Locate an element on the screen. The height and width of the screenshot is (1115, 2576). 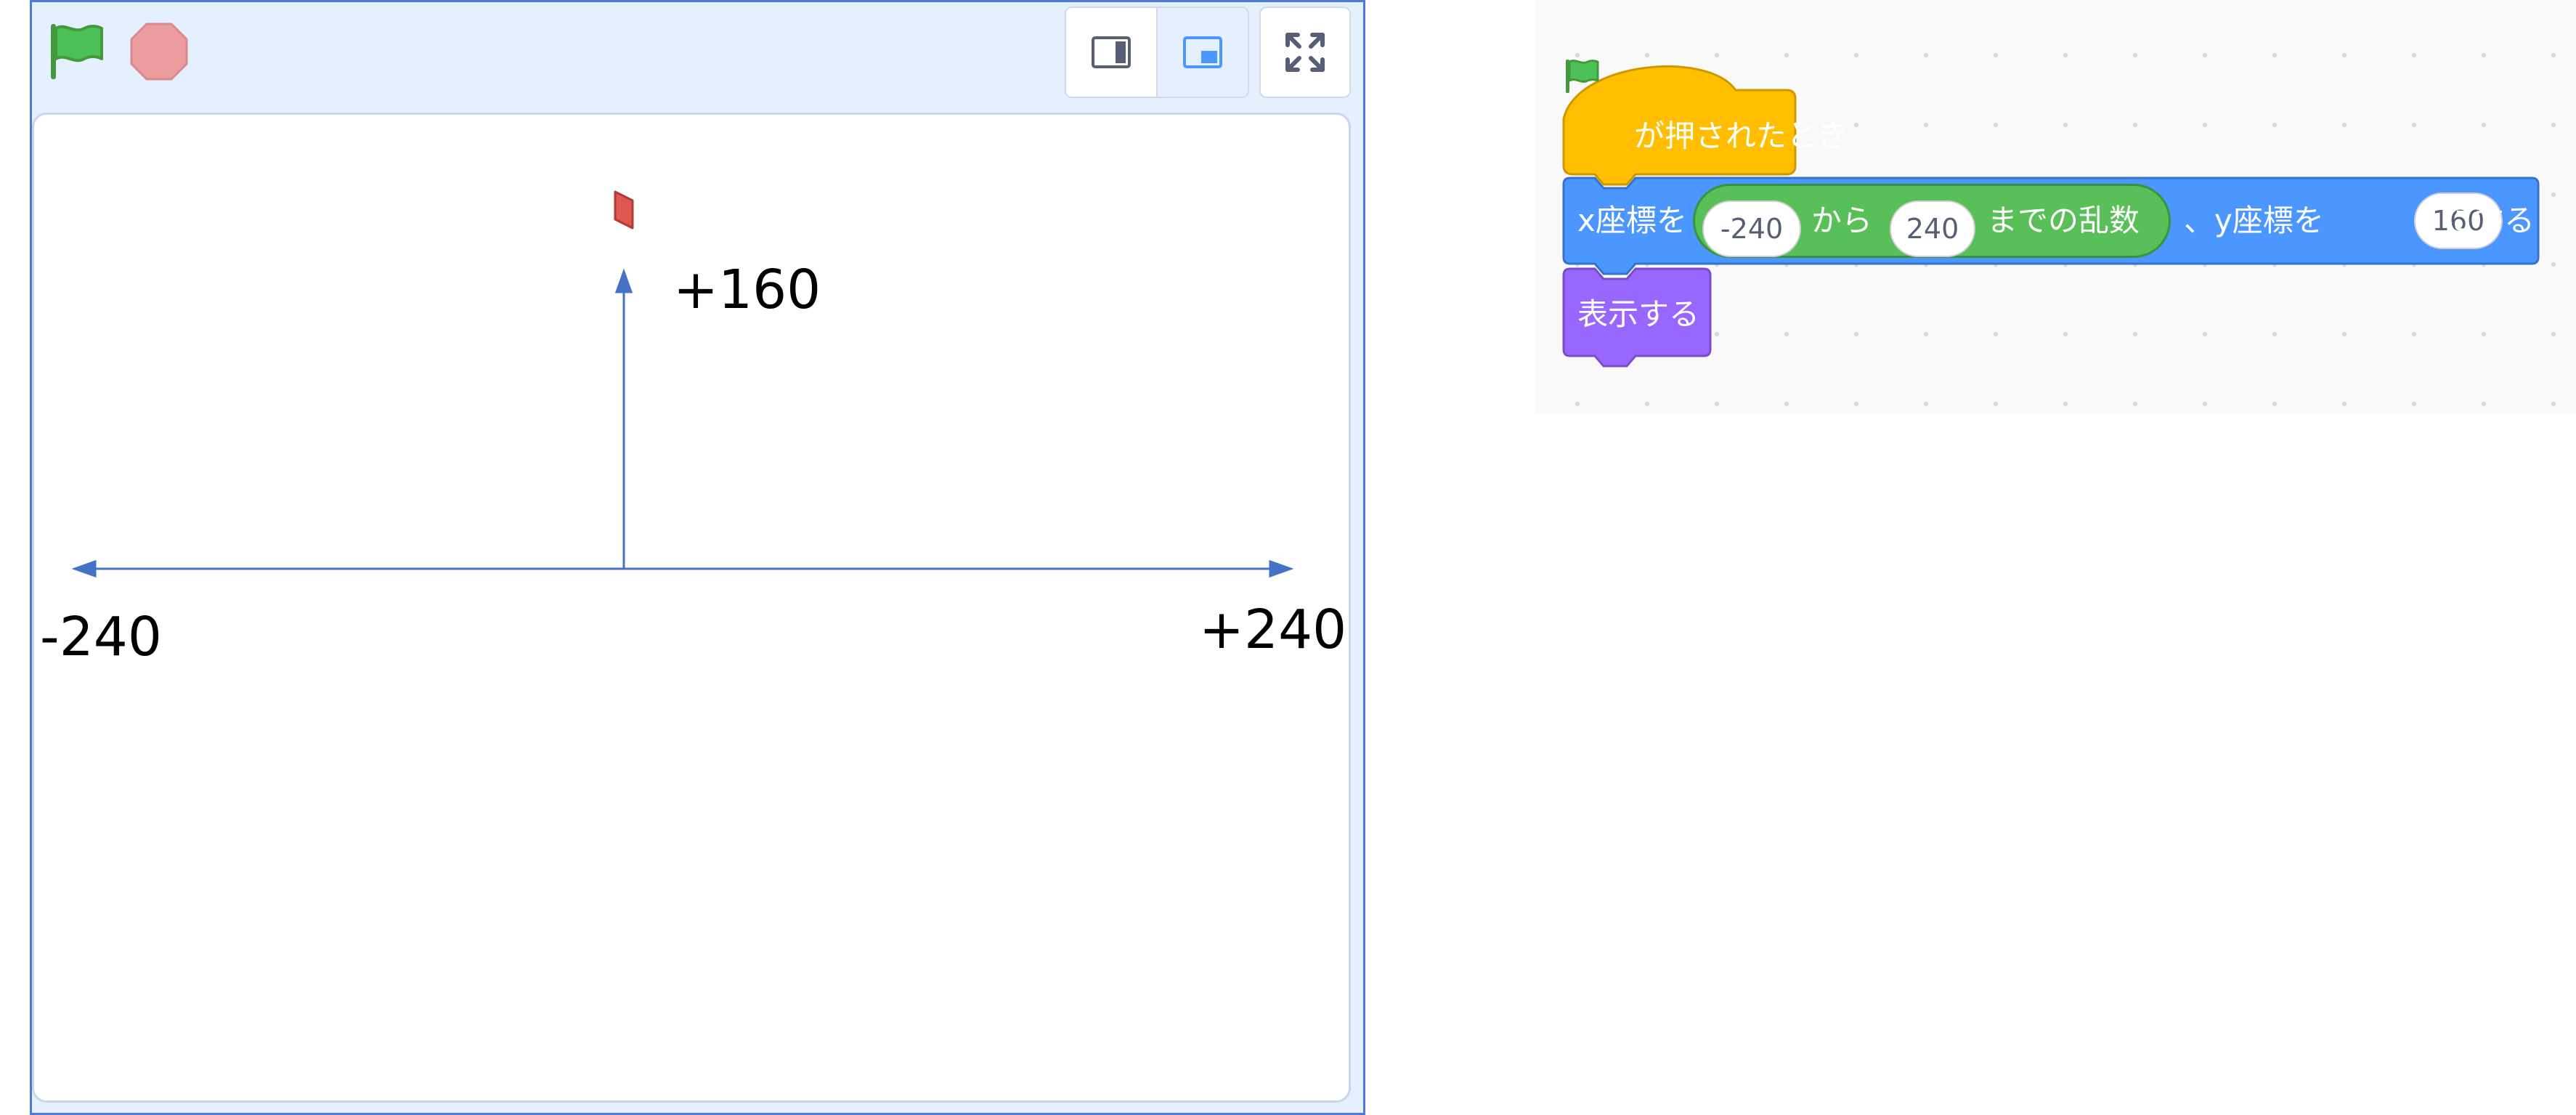
set-xy-end-label: にする is located at coordinates (2488, 220).